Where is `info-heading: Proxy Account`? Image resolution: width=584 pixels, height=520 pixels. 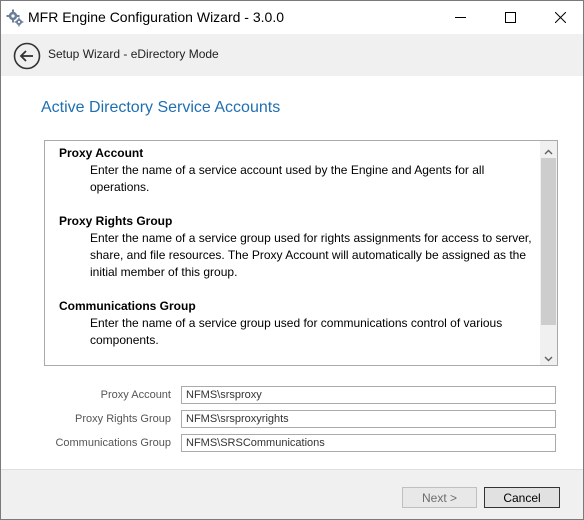
info-heading: Proxy Account is located at coordinates (101, 153).